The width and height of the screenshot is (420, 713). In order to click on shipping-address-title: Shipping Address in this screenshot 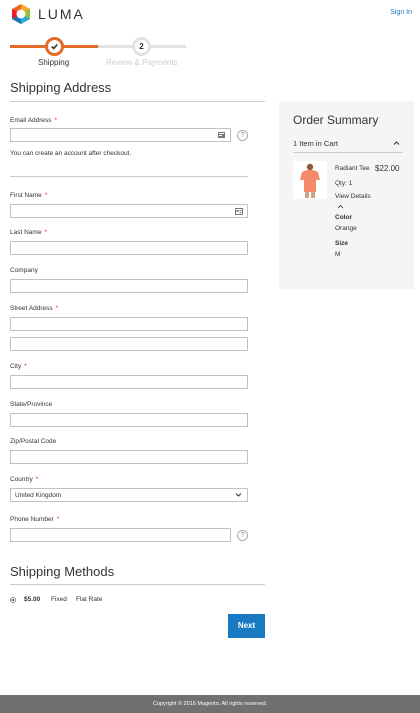, I will do `click(61, 87)`.